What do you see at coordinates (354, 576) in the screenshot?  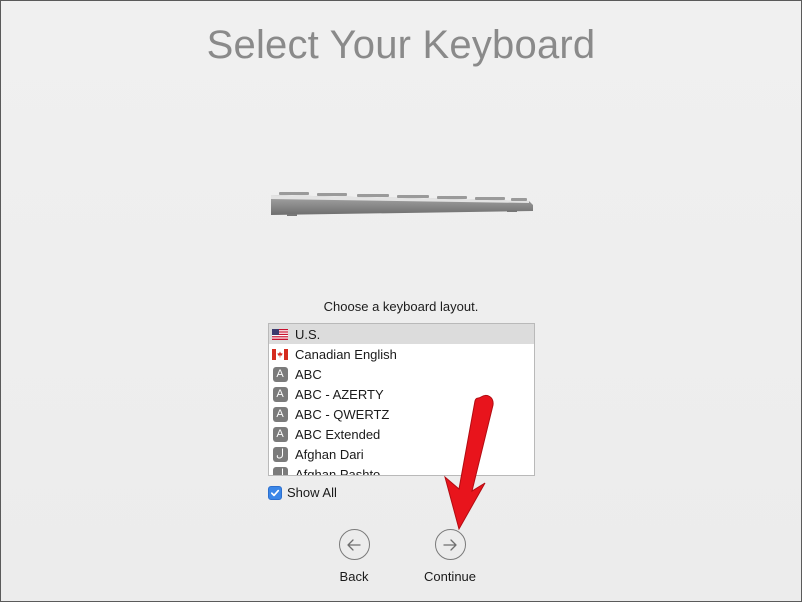 I see `back-label: Back` at bounding box center [354, 576].